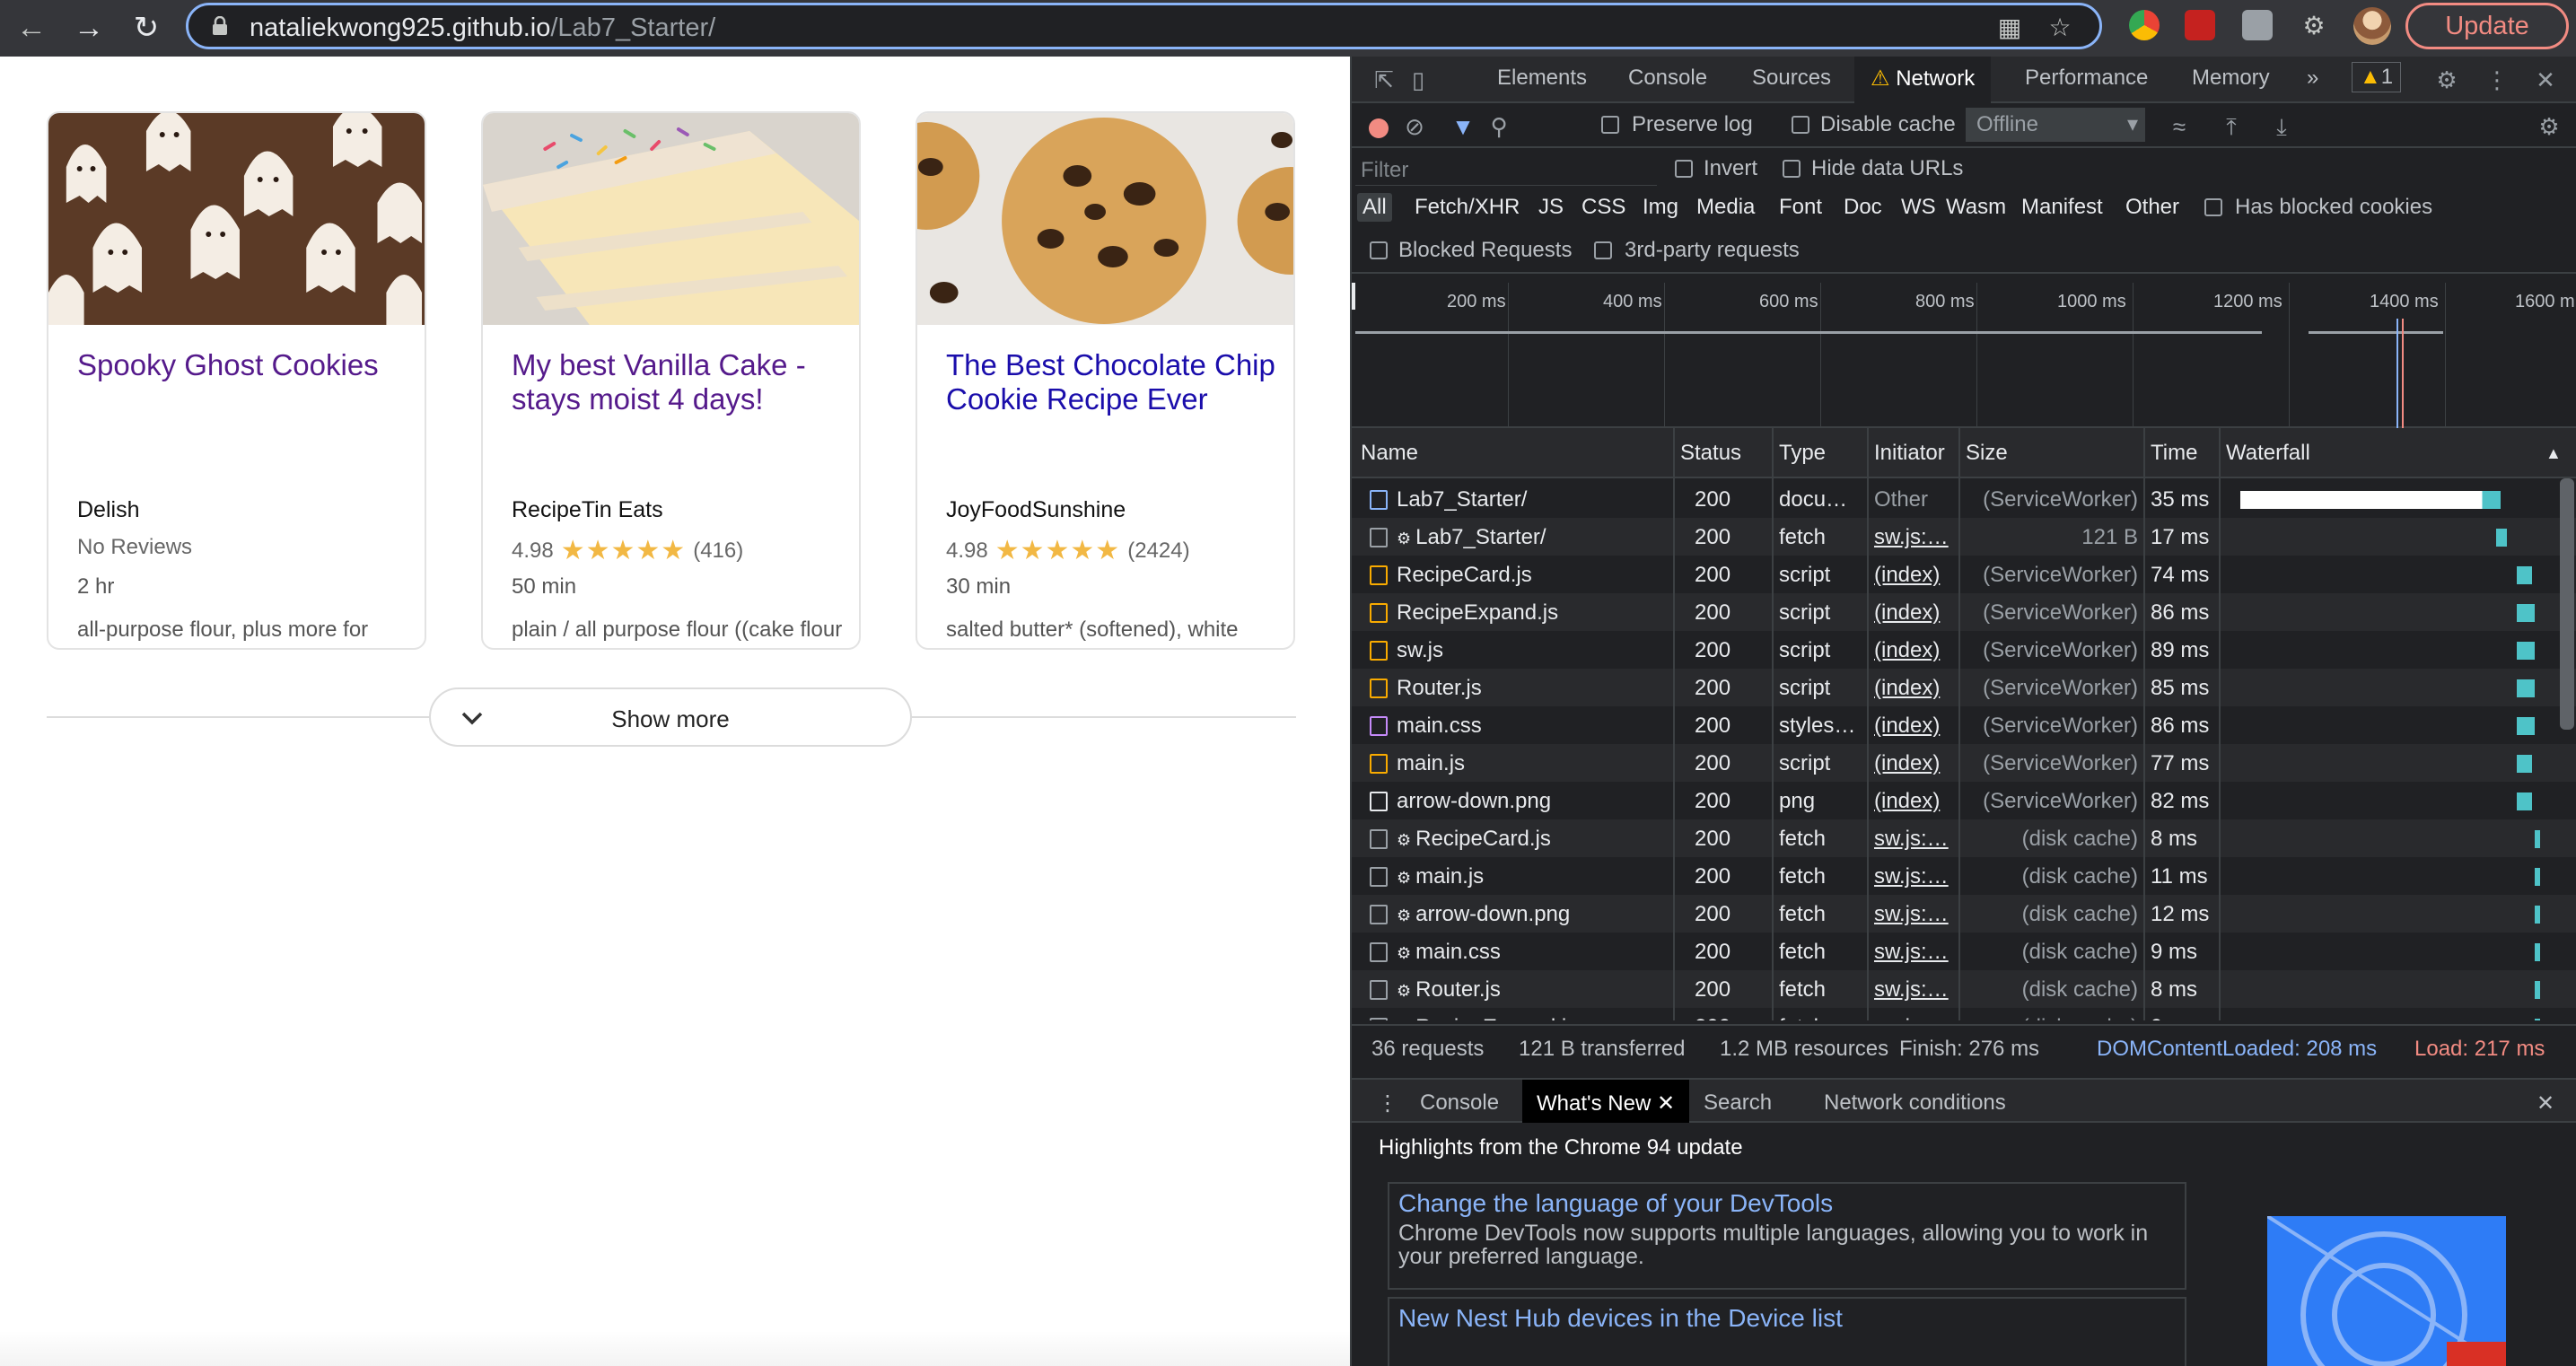 The image size is (2576, 1366). I want to click on more-tabs-icon: », so click(2312, 78).